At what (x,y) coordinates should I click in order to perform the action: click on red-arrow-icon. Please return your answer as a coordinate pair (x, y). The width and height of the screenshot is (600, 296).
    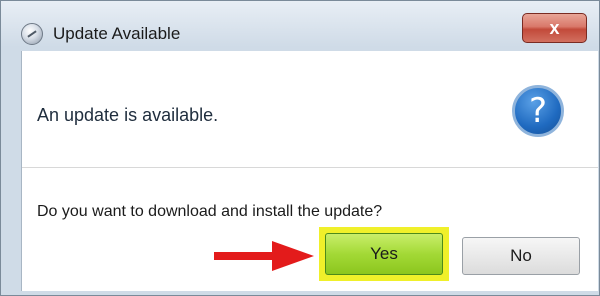
    Looking at the image, I should click on (264, 256).